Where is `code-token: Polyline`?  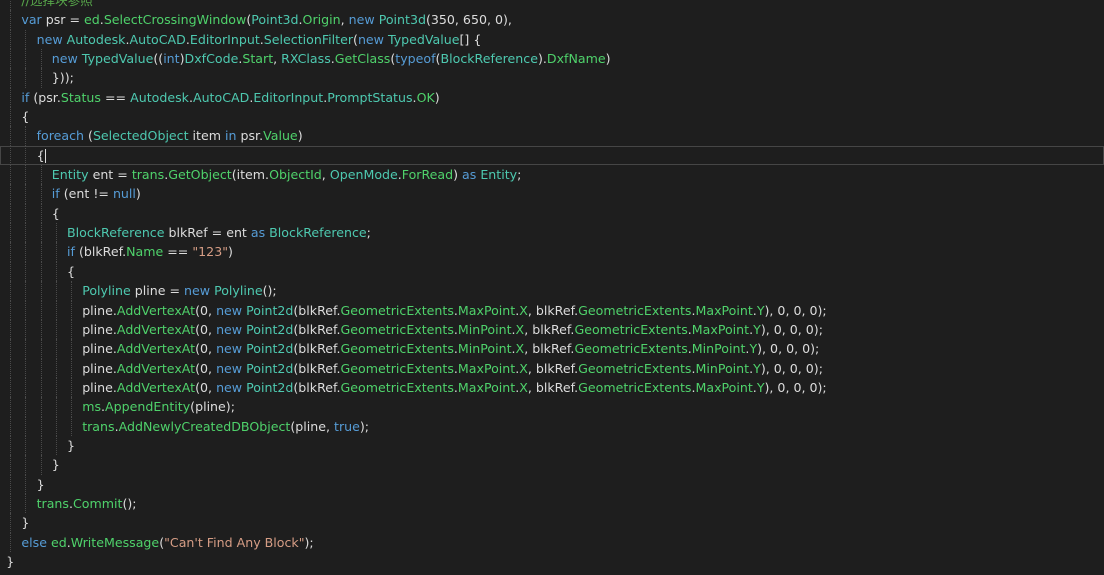
code-token: Polyline is located at coordinates (238, 291).